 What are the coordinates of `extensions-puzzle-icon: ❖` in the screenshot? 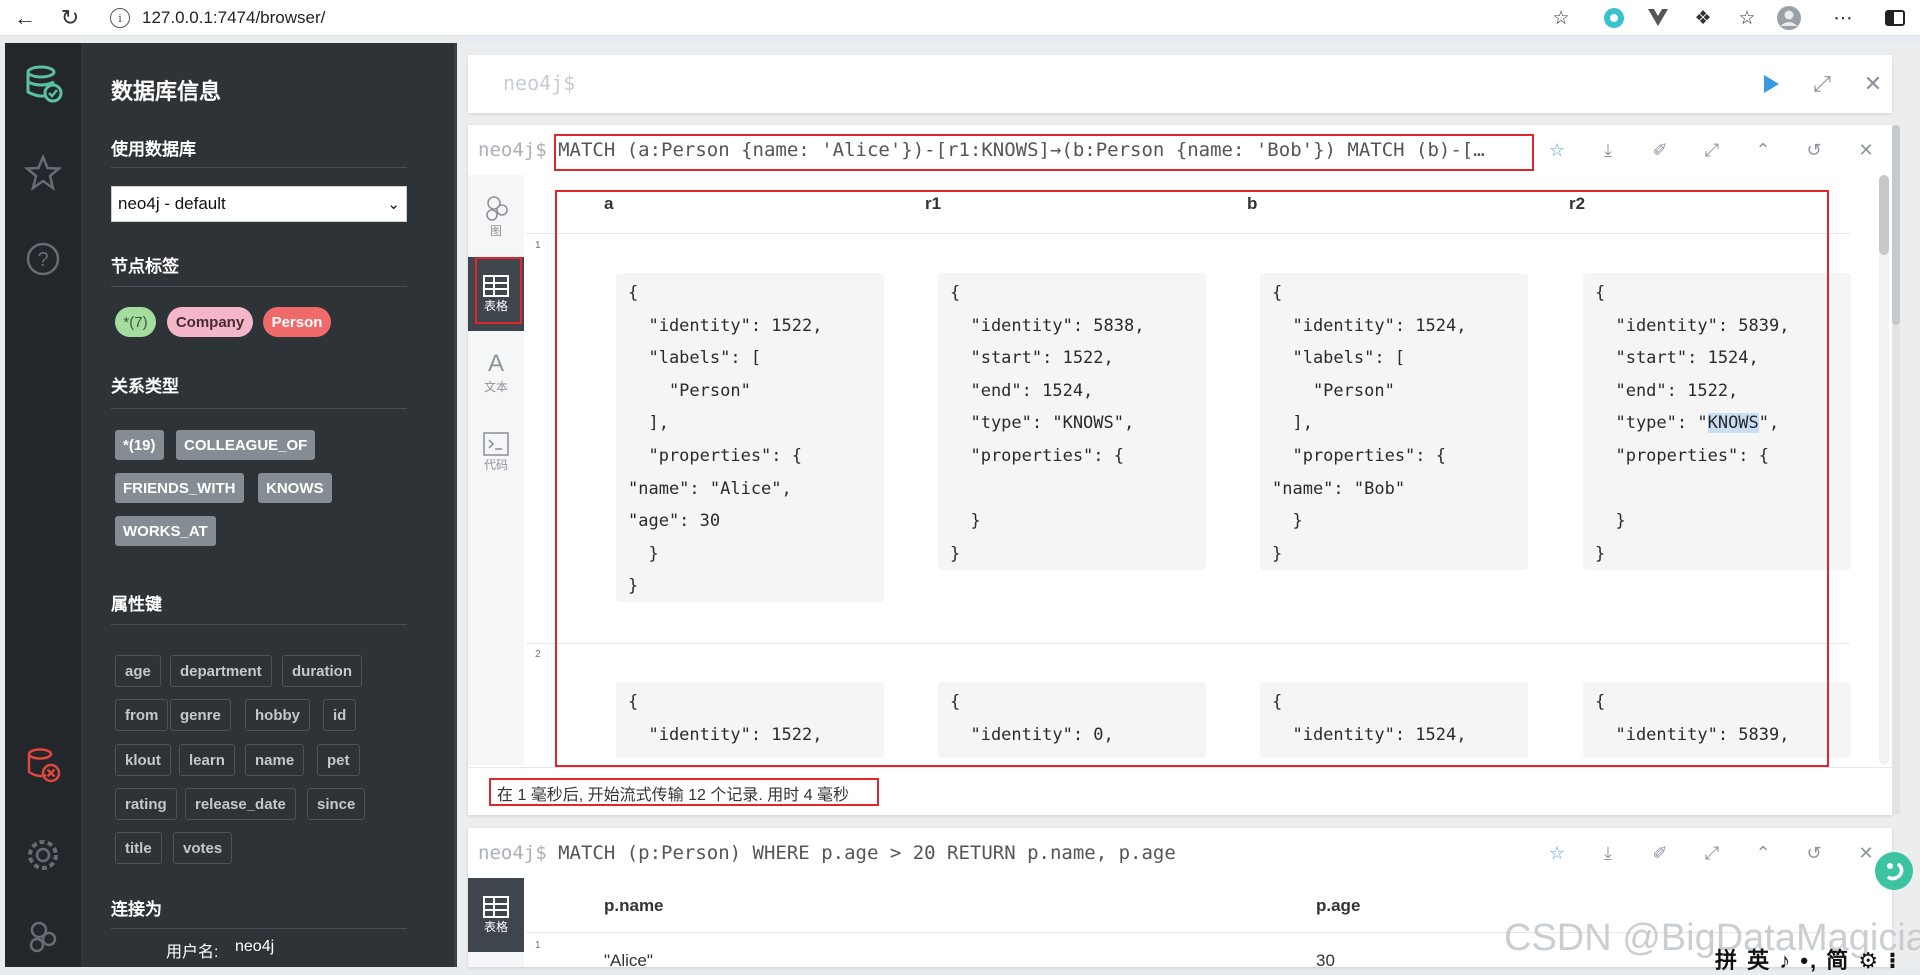 It's located at (1703, 18).